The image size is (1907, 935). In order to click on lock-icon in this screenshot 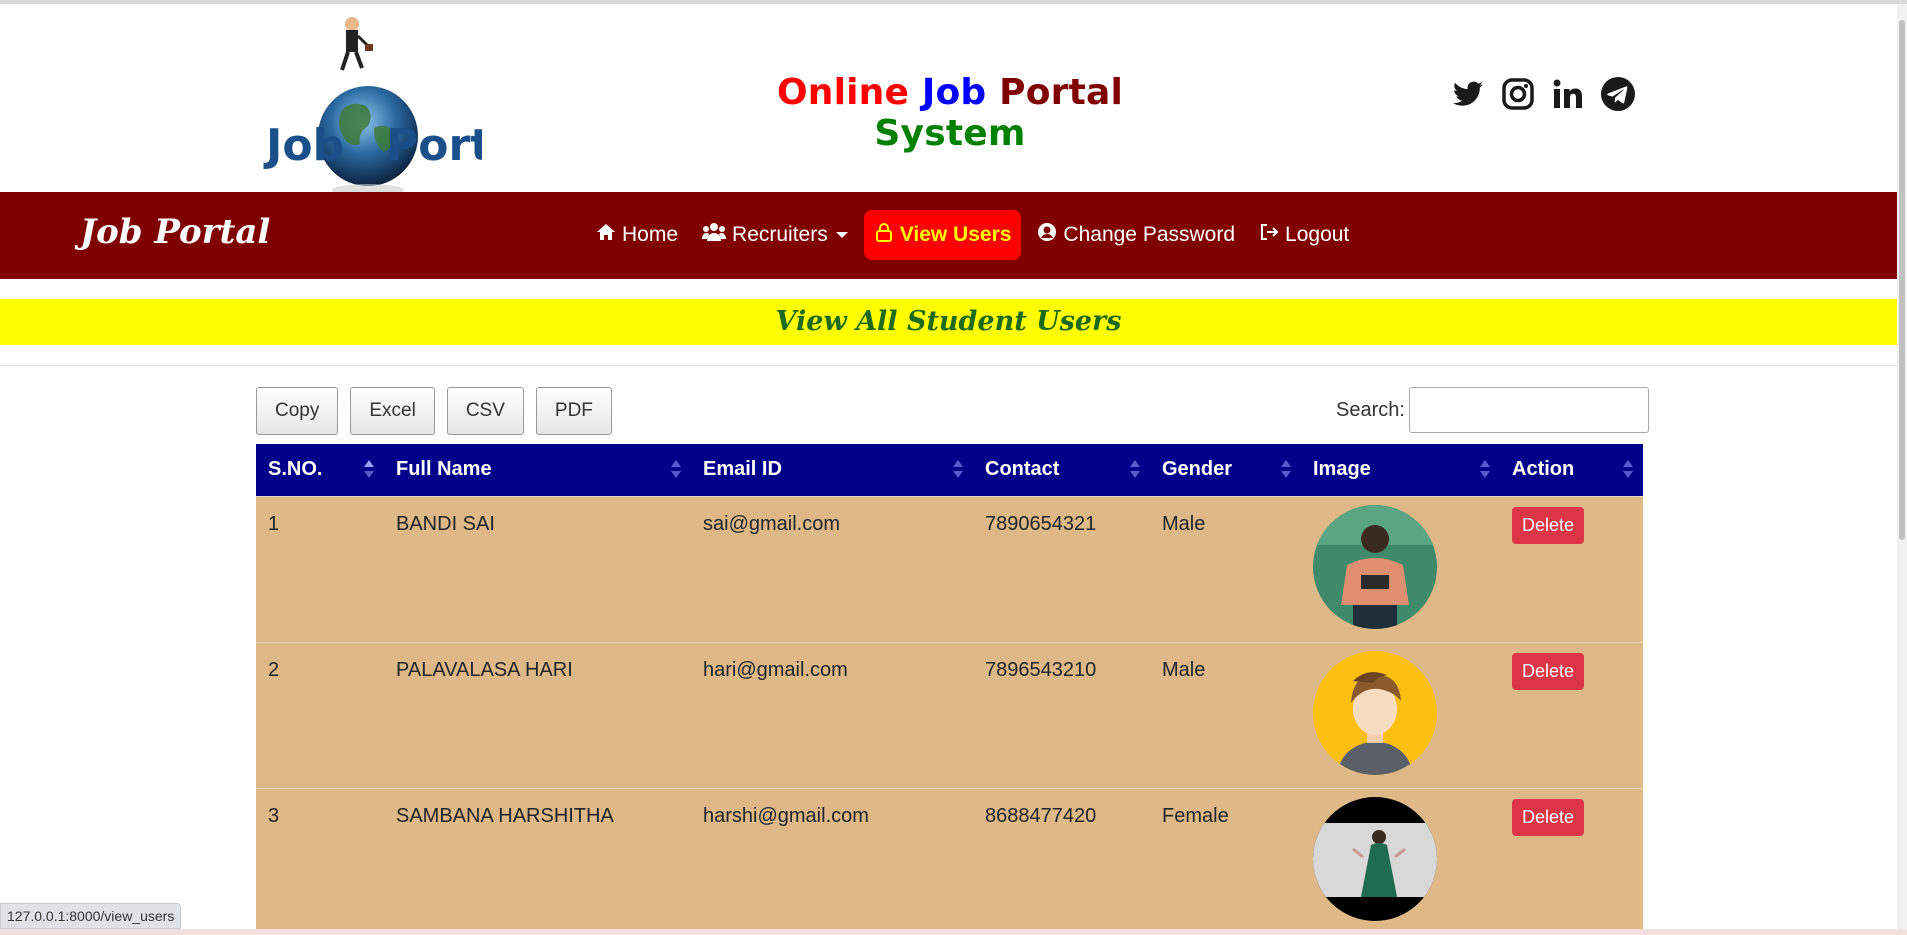, I will do `click(884, 235)`.